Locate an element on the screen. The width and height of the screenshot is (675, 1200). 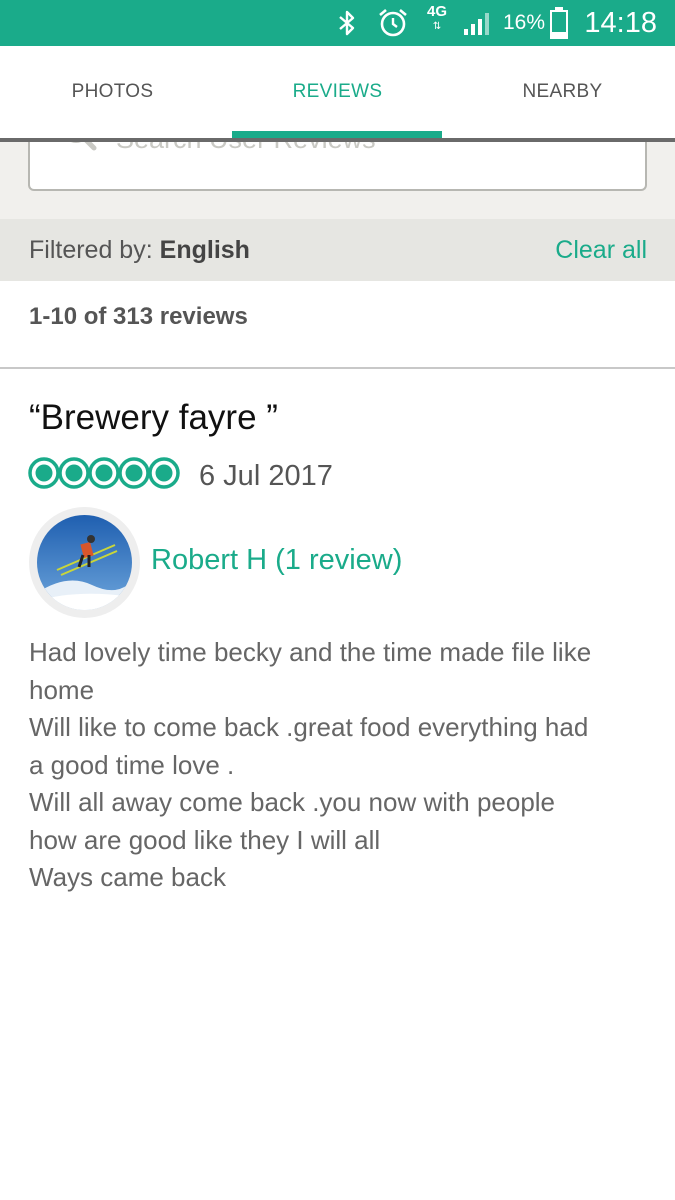
filter-bar: Filtered by: English Clear all is located at coordinates (337, 250).